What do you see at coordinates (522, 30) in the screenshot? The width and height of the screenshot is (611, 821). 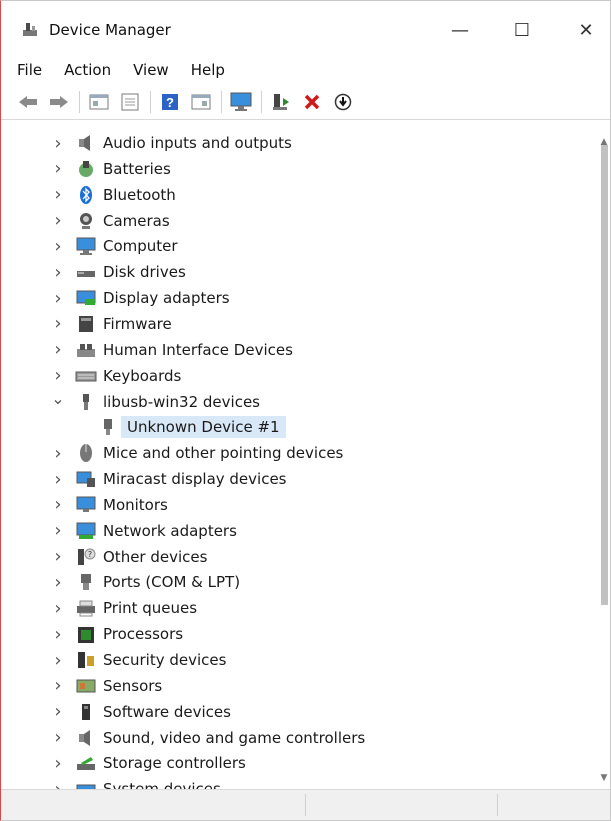 I see `maximize-button: ☐` at bounding box center [522, 30].